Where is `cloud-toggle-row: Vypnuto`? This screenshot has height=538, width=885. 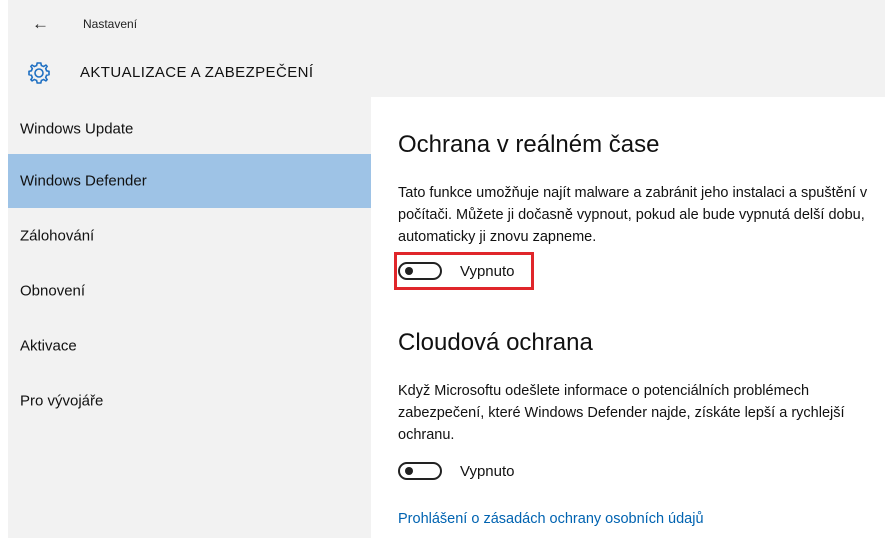 cloud-toggle-row: Vypnuto is located at coordinates (456, 471).